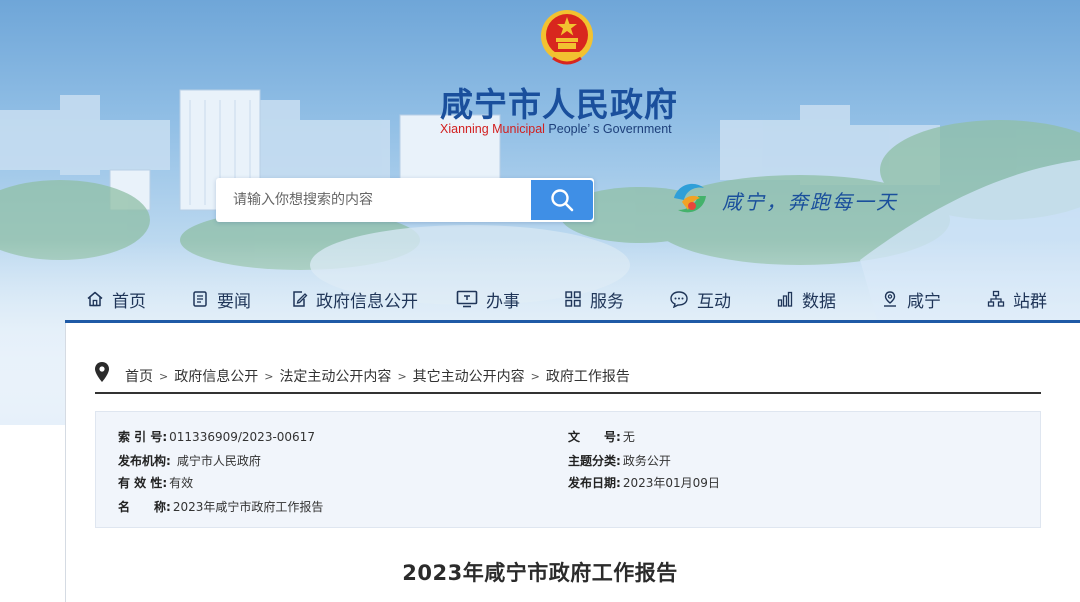 This screenshot has width=1080, height=602. I want to click on meta-publisher: 发布机构: 咸宁市人民政府, so click(189, 460).